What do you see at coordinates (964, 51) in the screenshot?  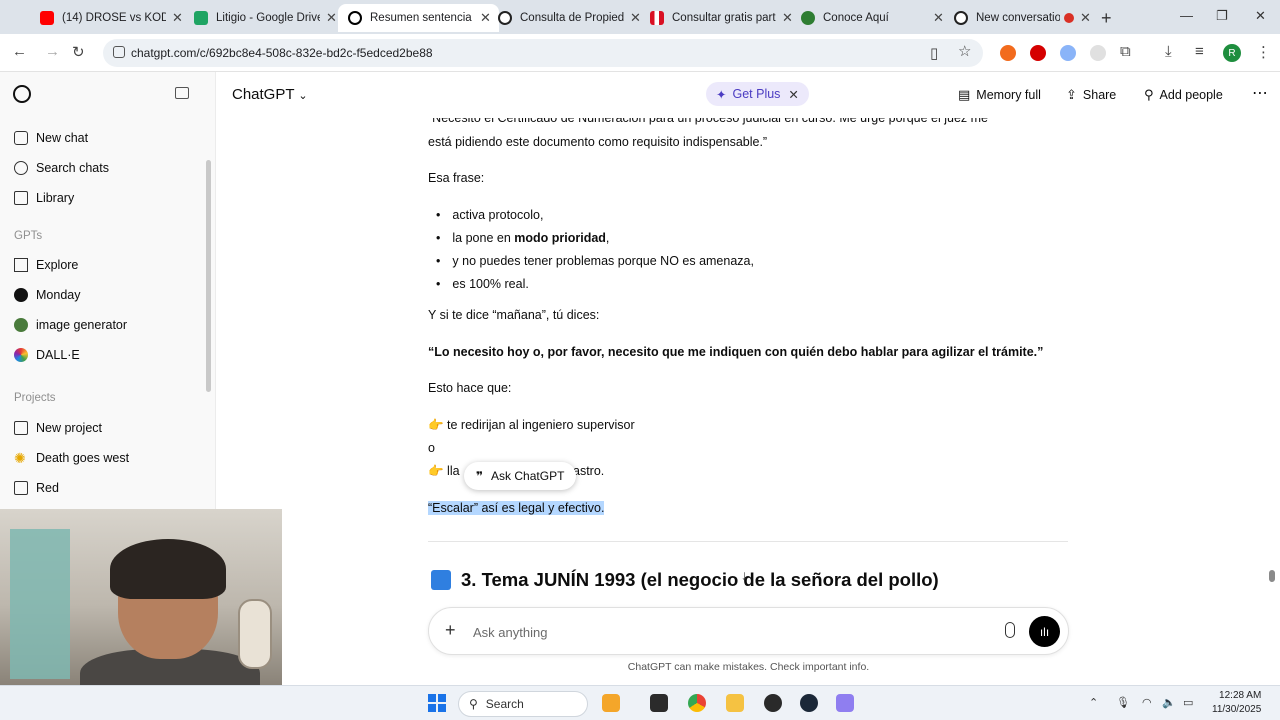 I see `bookmark-star-icon: ☆` at bounding box center [964, 51].